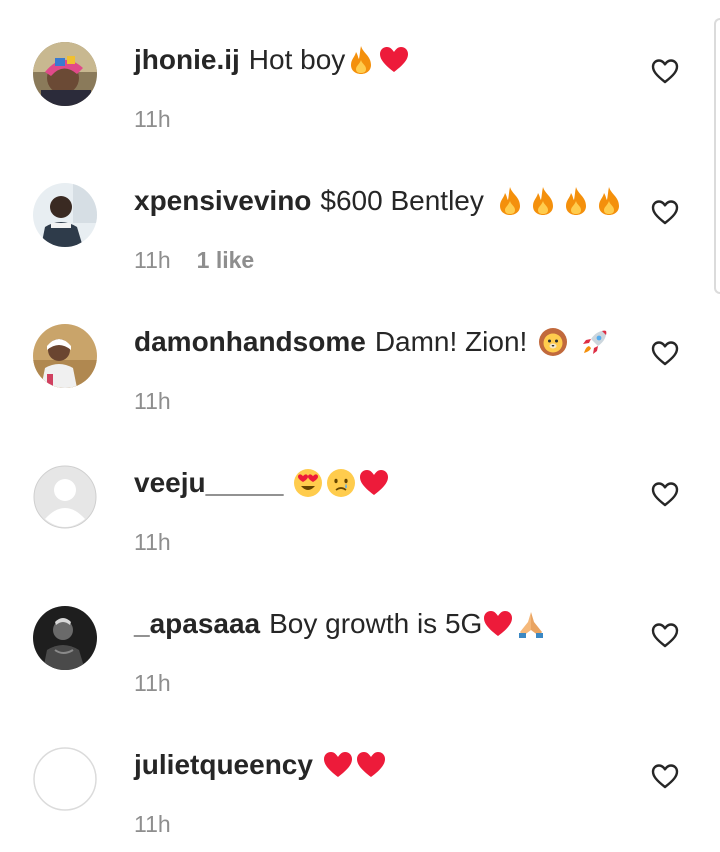 Image resolution: width=720 pixels, height=852 pixels. Describe the element at coordinates (553, 342) in the screenshot. I see `lion-emoji` at that location.